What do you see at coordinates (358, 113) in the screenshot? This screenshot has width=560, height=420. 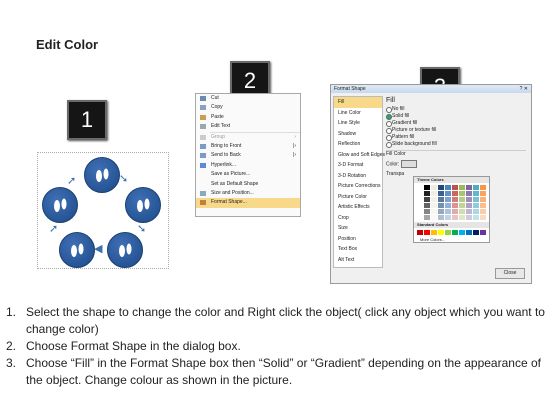 I see `nav-item-line-color: Line Color` at bounding box center [358, 113].